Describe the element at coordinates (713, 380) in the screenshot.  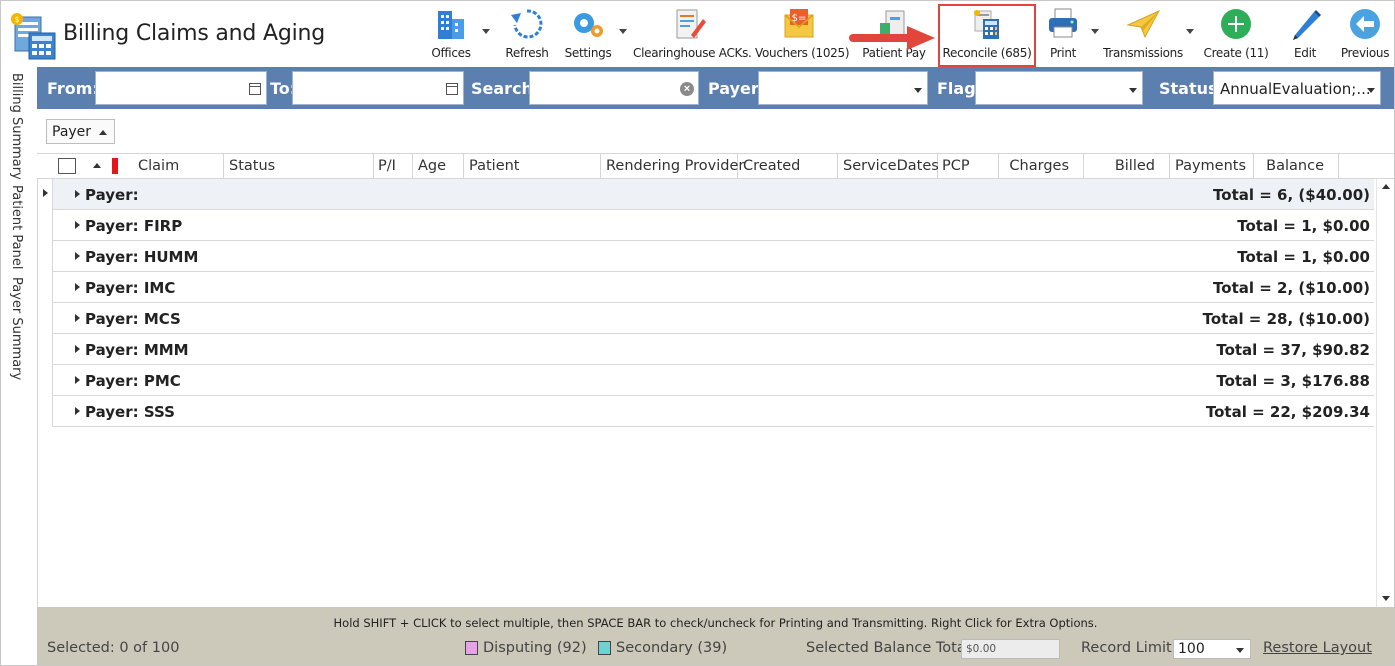
I see `group-row: Payer: PMC Total = 3, $176.88` at that location.